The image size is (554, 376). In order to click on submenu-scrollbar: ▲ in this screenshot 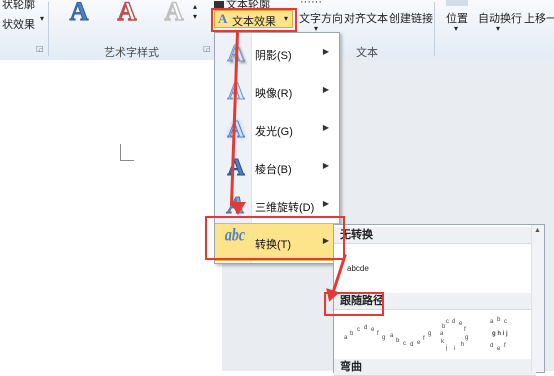, I will do `click(537, 298)`.